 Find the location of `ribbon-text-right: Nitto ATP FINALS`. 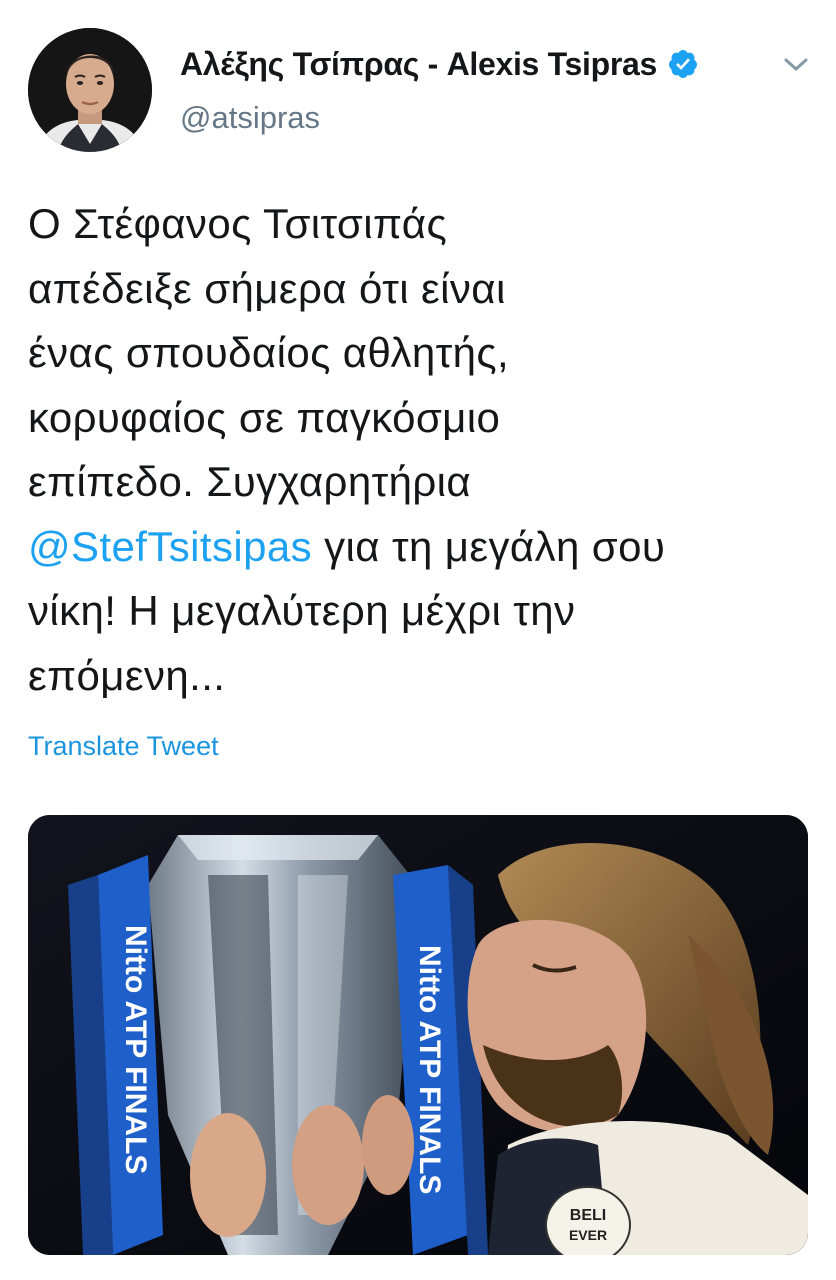

ribbon-text-right: Nitto ATP FINALS is located at coordinates (429, 1069).